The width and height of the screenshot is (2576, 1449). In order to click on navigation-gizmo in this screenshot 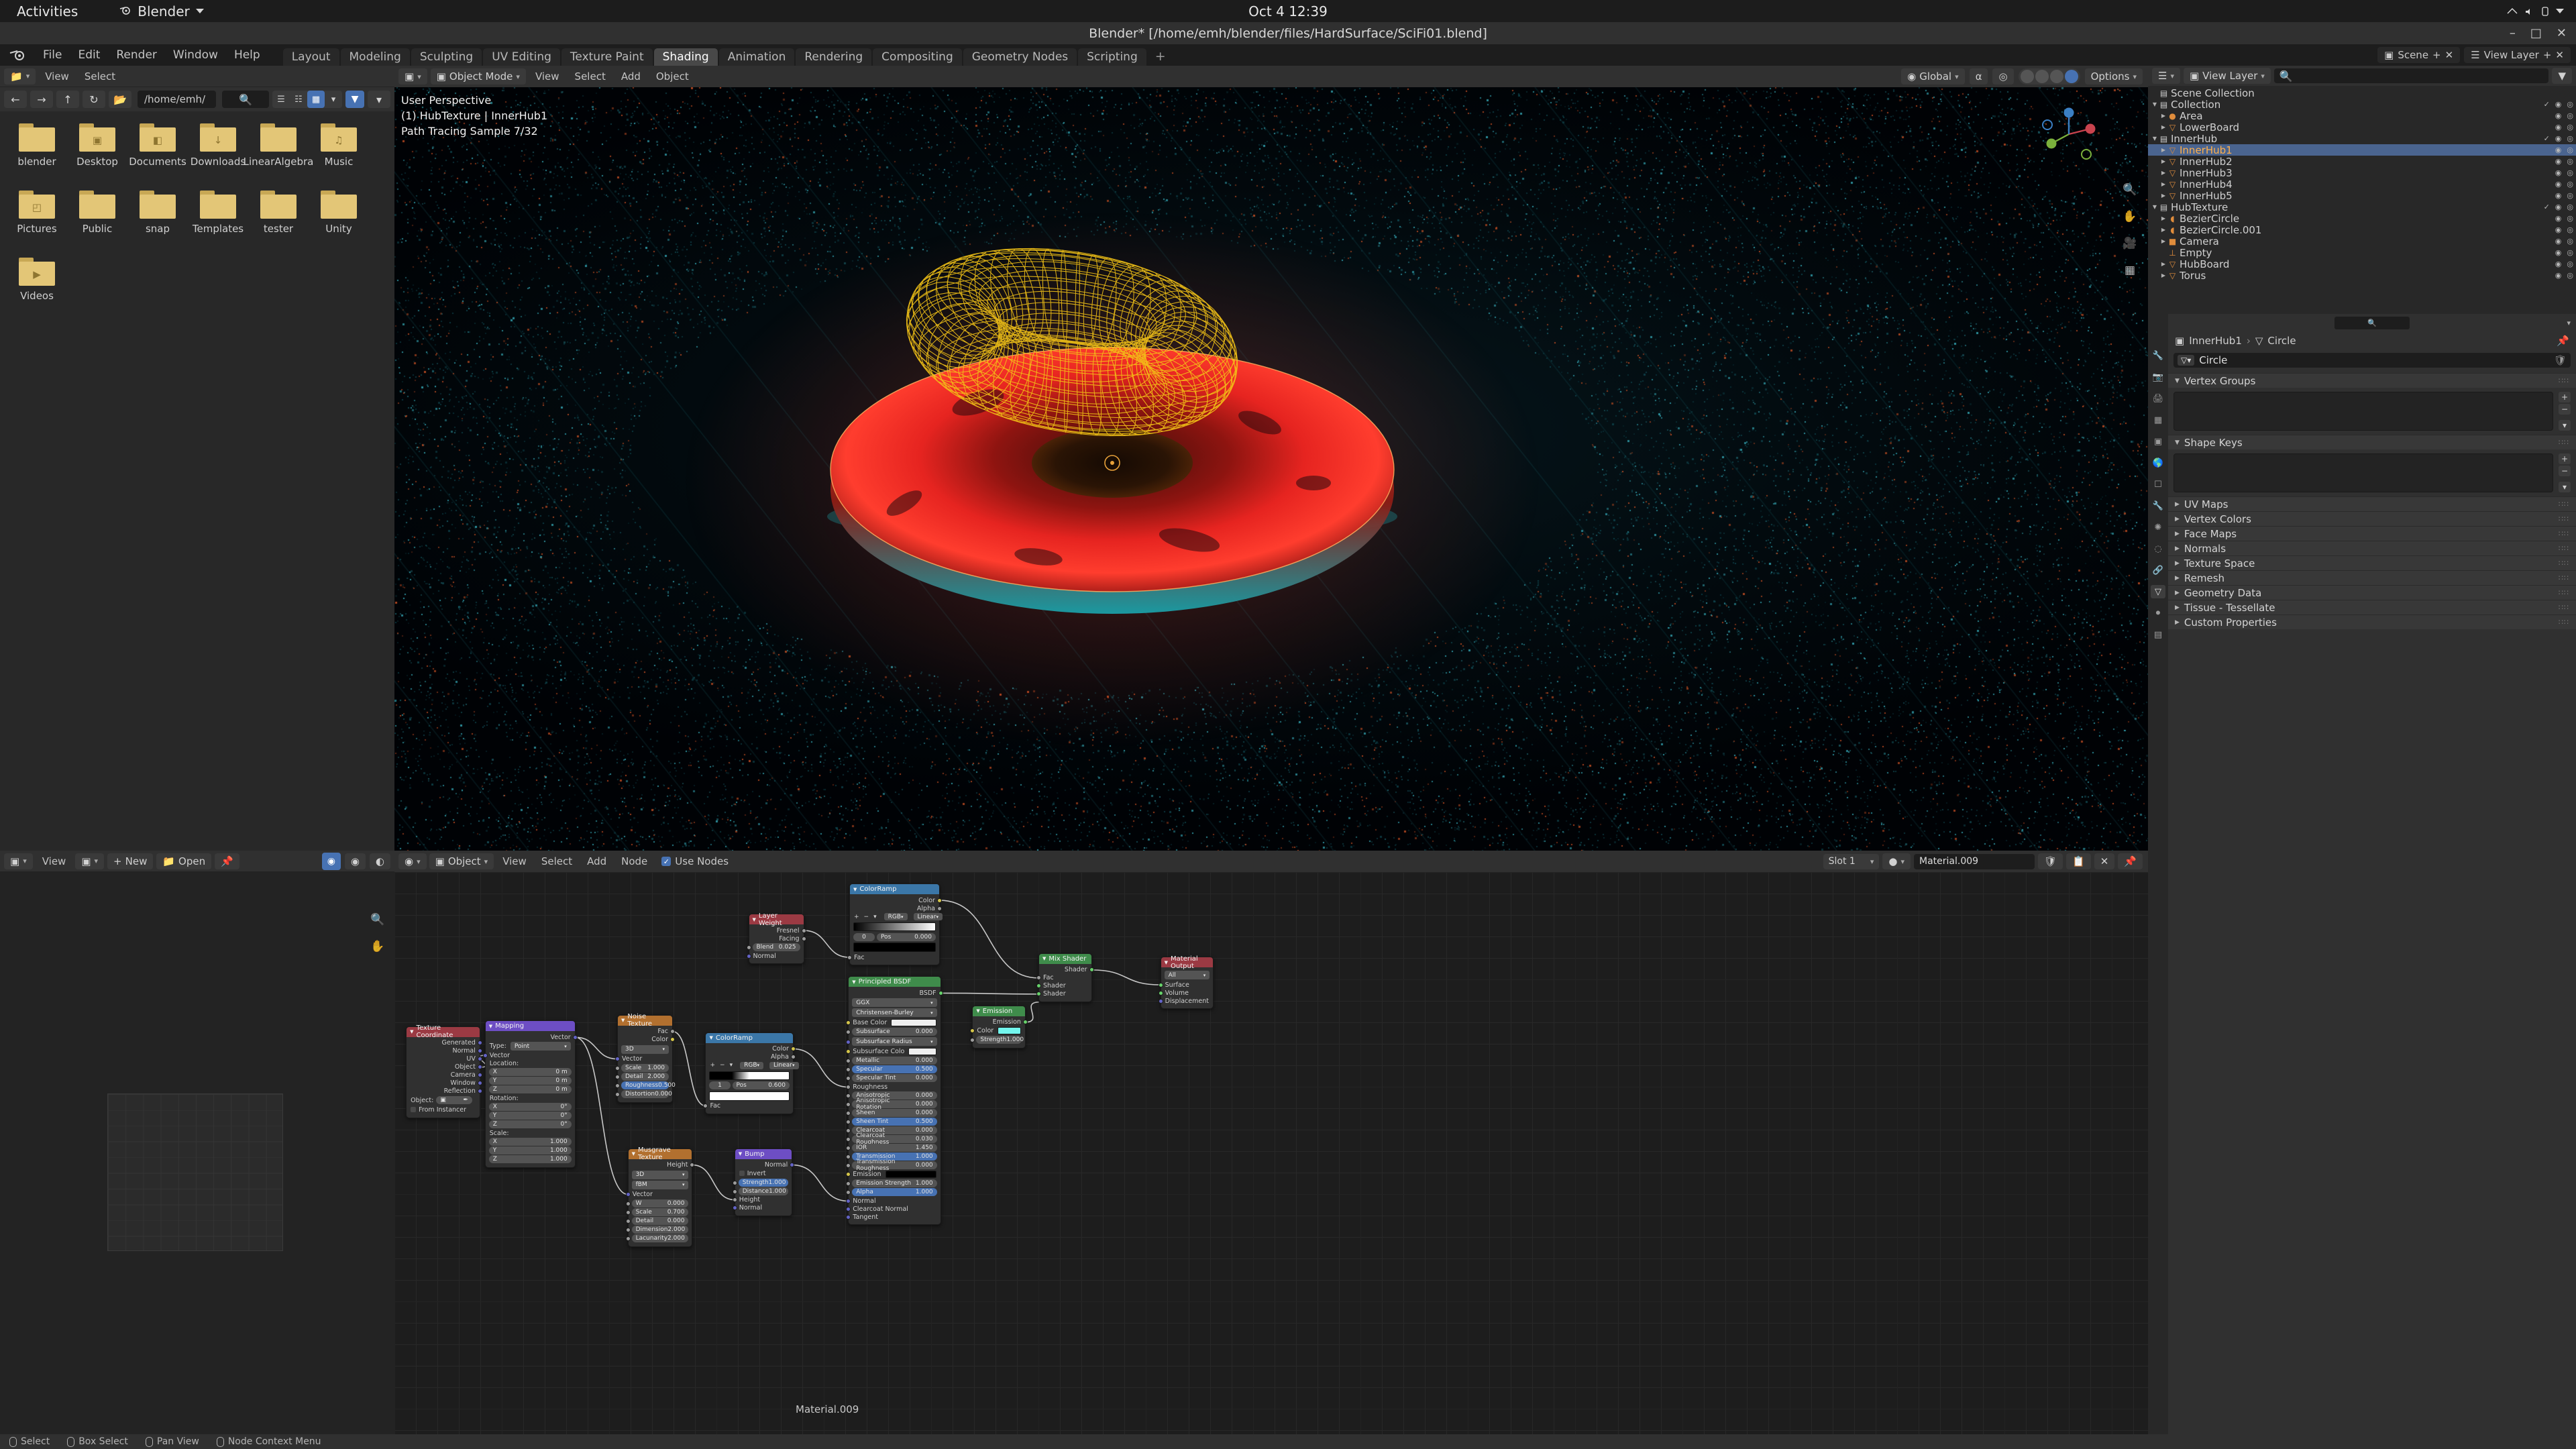, I will do `click(2069, 134)`.